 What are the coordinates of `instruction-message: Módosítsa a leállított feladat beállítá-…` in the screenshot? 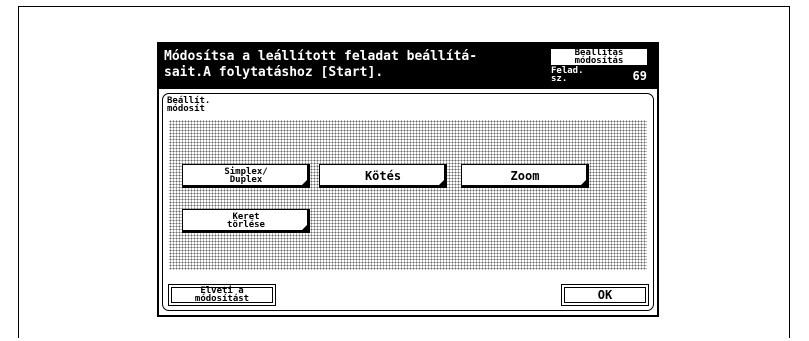 It's located at (321, 64).